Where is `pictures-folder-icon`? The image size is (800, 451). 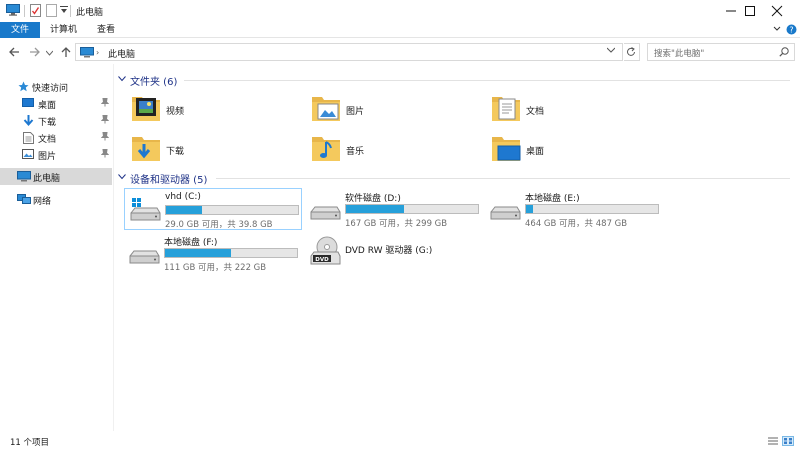 pictures-folder-icon is located at coordinates (326, 109).